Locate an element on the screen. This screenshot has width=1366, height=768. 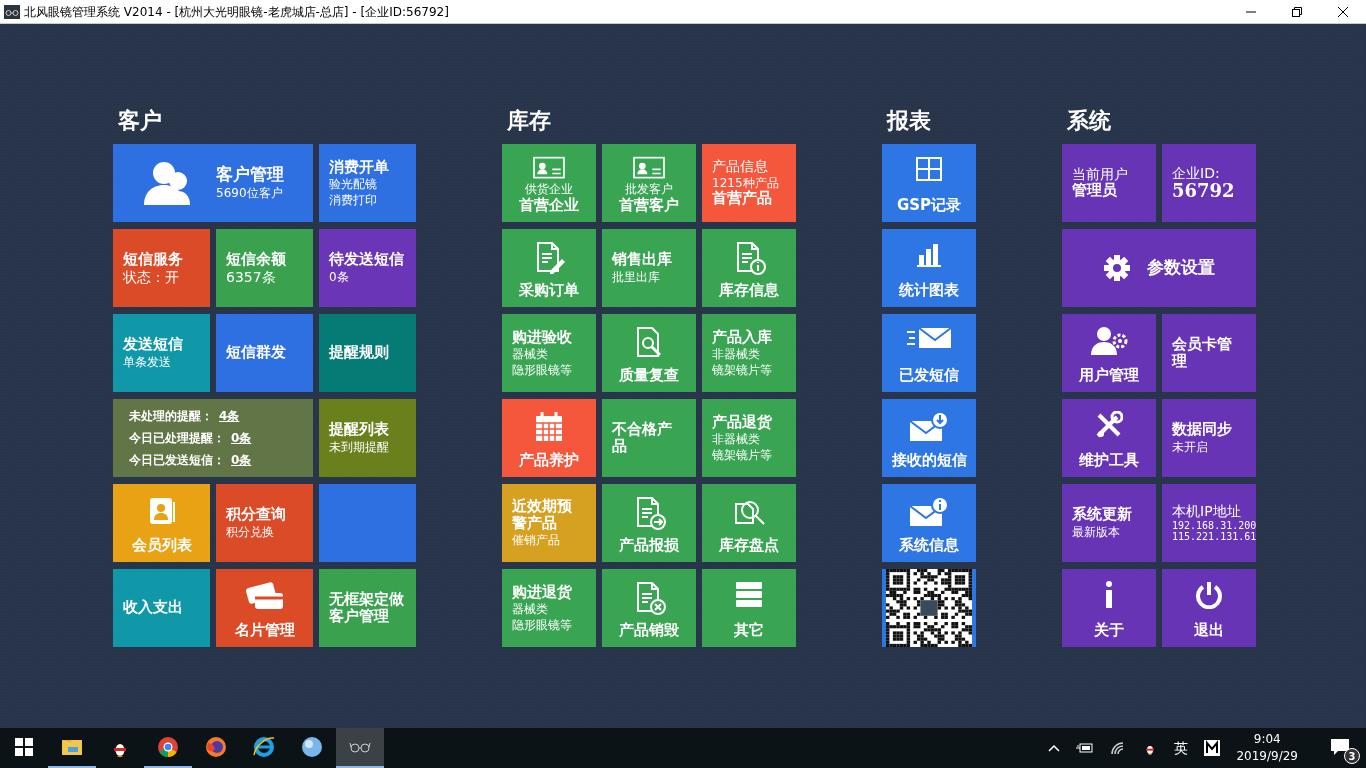
section-title: 系统 is located at coordinates (1089, 121).